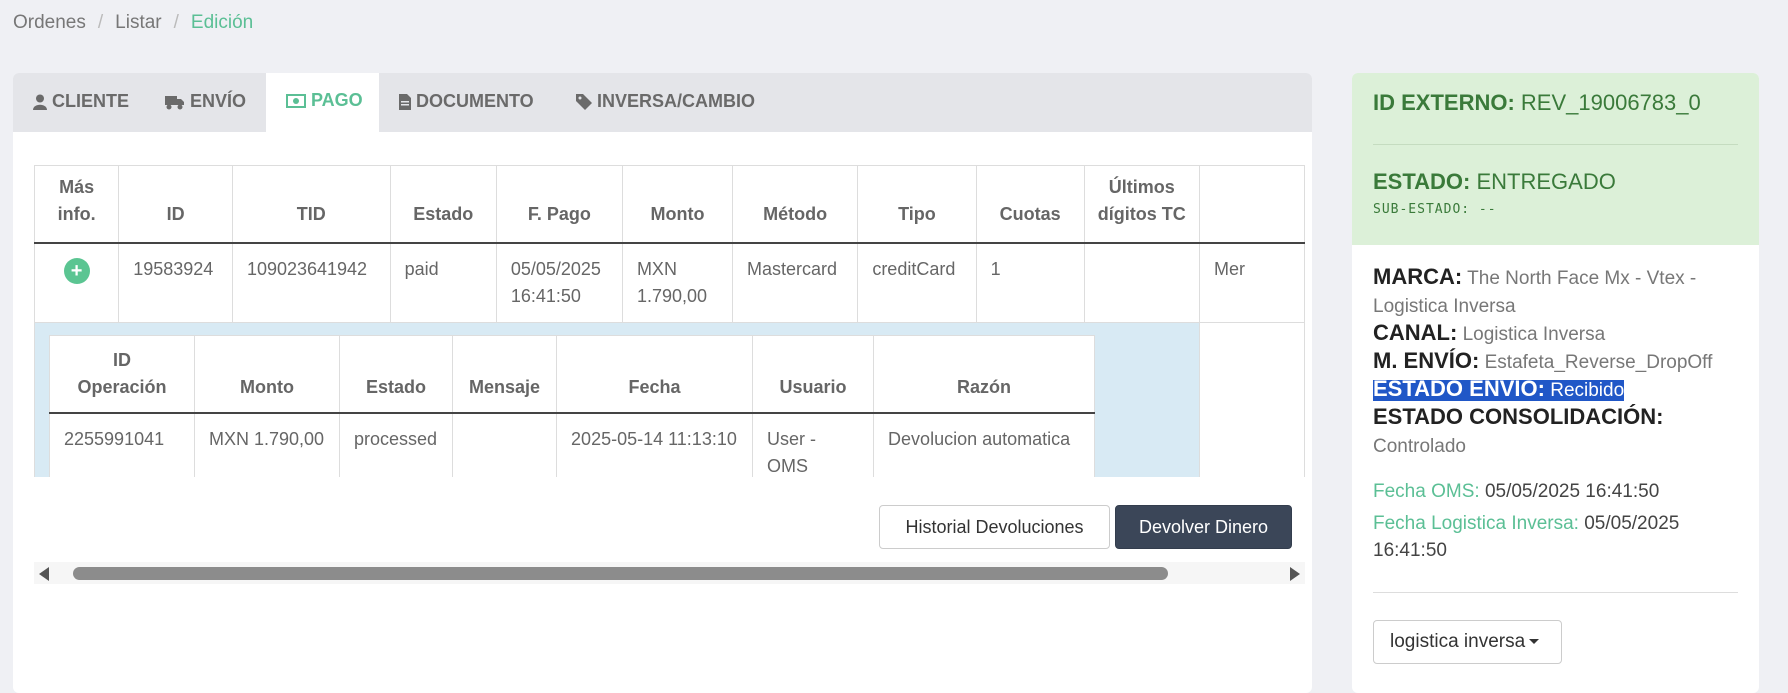  Describe the element at coordinates (620, 573) in the screenshot. I see `scrollbar-thumb` at that location.